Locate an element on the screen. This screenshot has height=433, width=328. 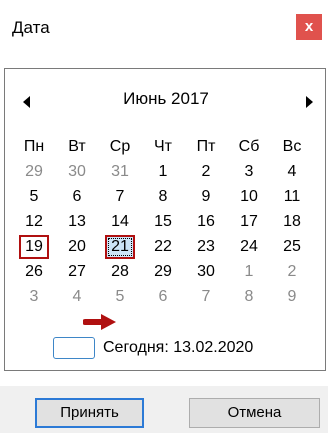
week-row: 29 30 31 1 2 3 4 is located at coordinates (169, 172).